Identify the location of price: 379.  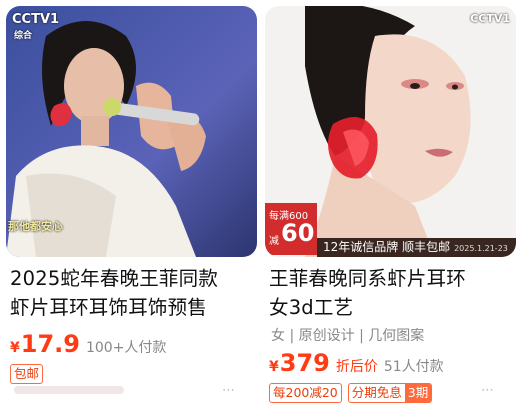
(304, 363).